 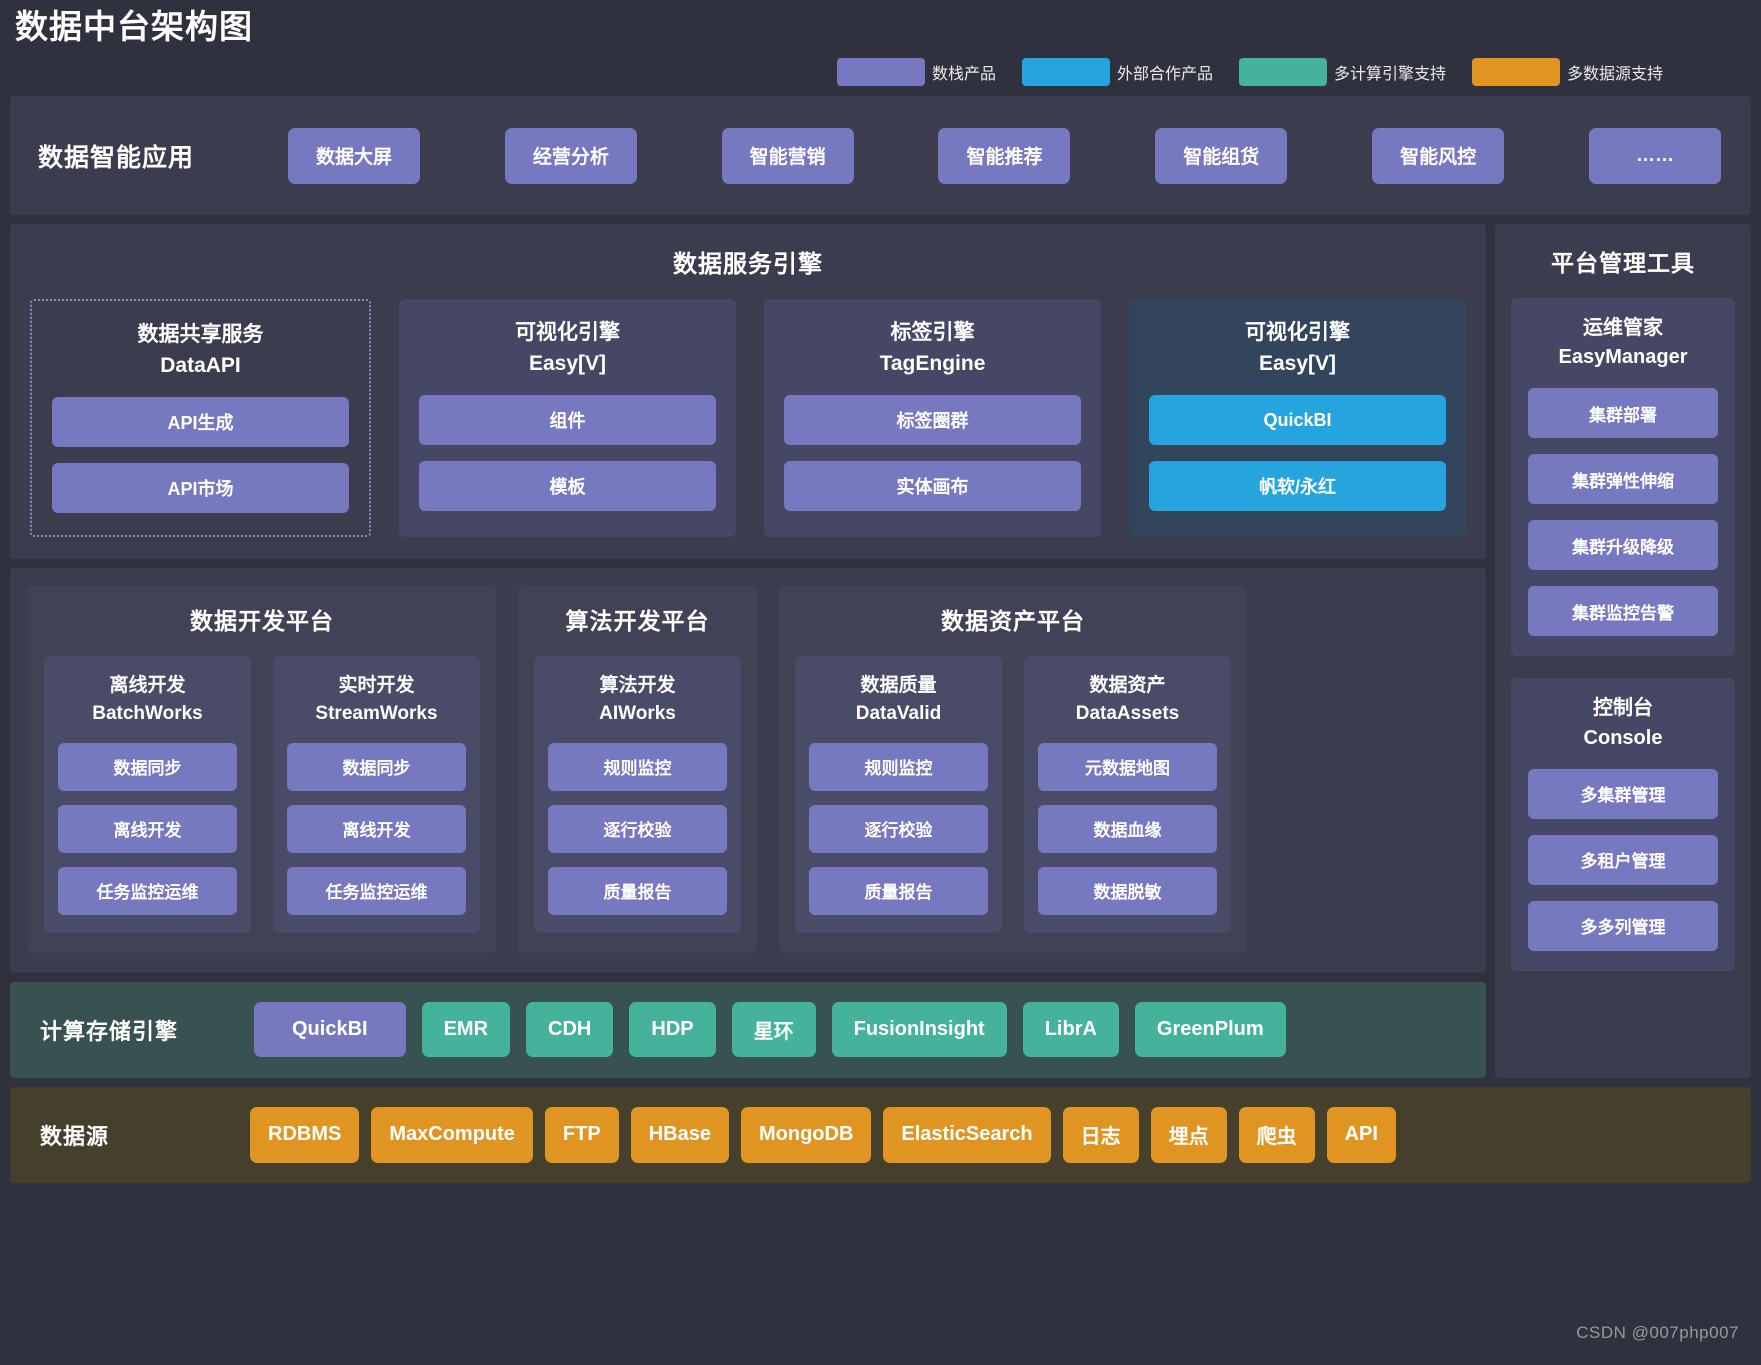 What do you see at coordinates (1127, 686) in the screenshot?
I see `platform-sub-name-cn: 数据资产` at bounding box center [1127, 686].